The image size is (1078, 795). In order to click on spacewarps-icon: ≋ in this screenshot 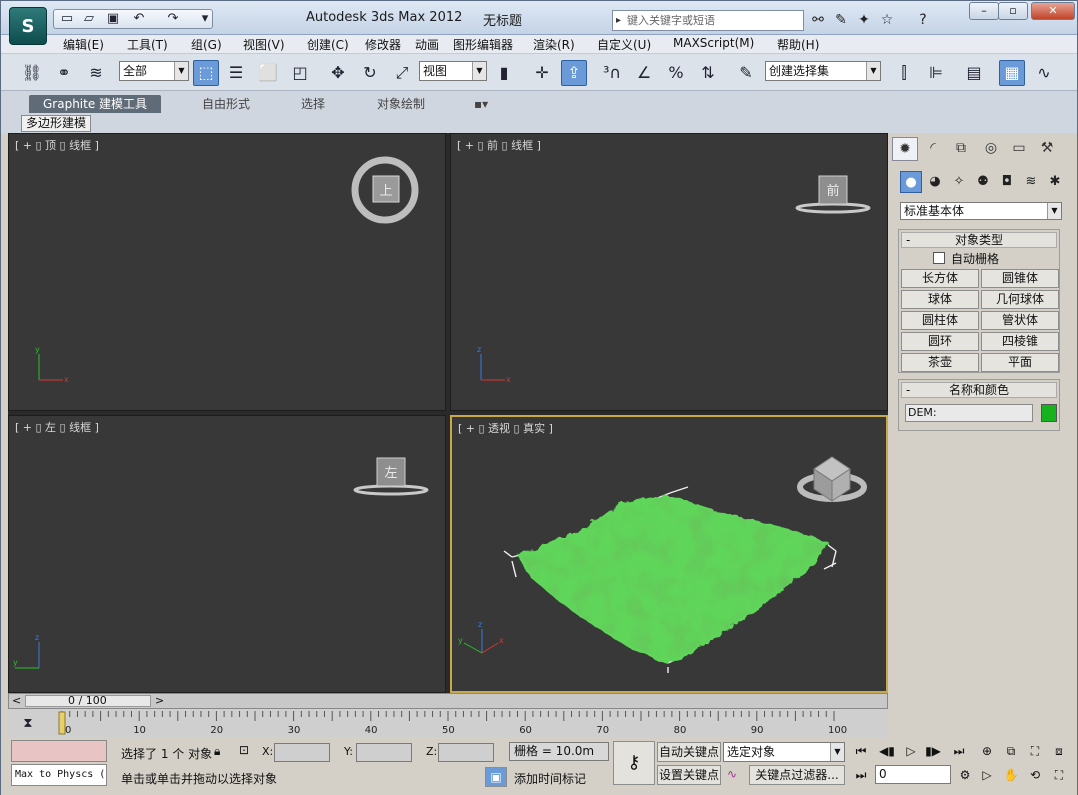, I will do `click(1031, 182)`.